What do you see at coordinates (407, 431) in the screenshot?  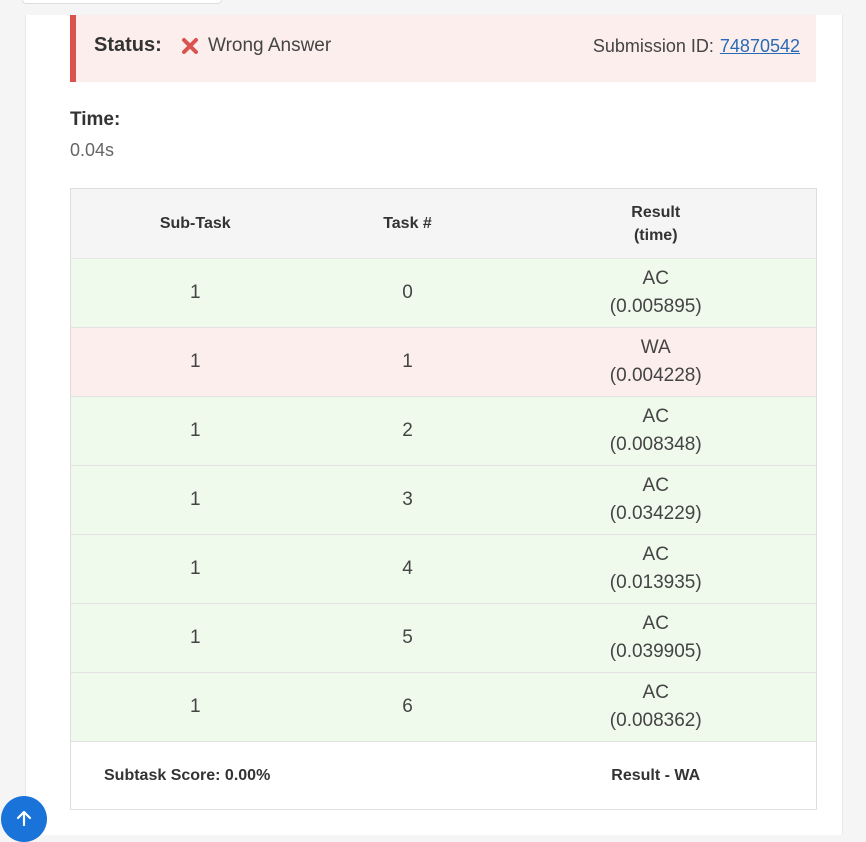 I see `cell-task: 2` at bounding box center [407, 431].